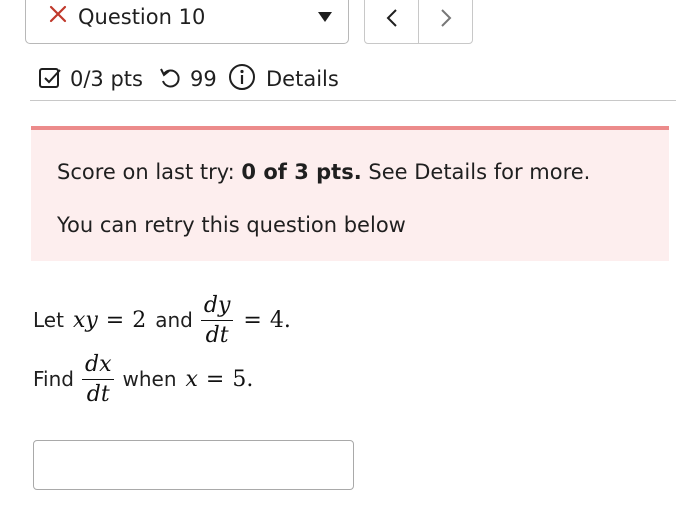  I want to click on fraction-numerator: dx, so click(98, 366).